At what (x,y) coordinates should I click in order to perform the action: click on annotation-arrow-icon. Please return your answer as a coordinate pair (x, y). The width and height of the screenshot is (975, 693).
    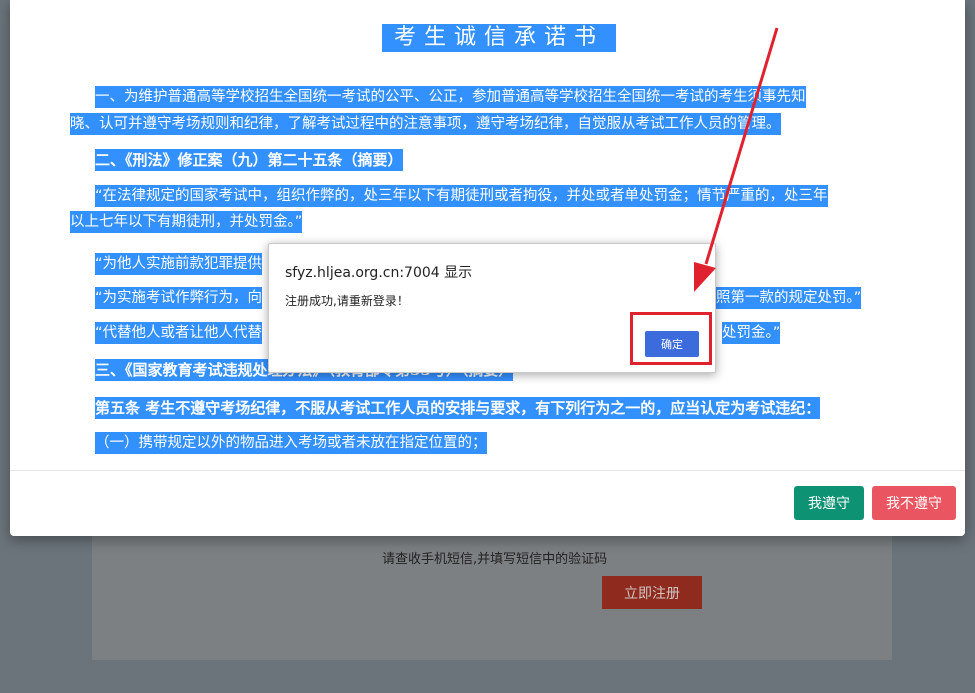
    Looking at the image, I should click on (736, 159).